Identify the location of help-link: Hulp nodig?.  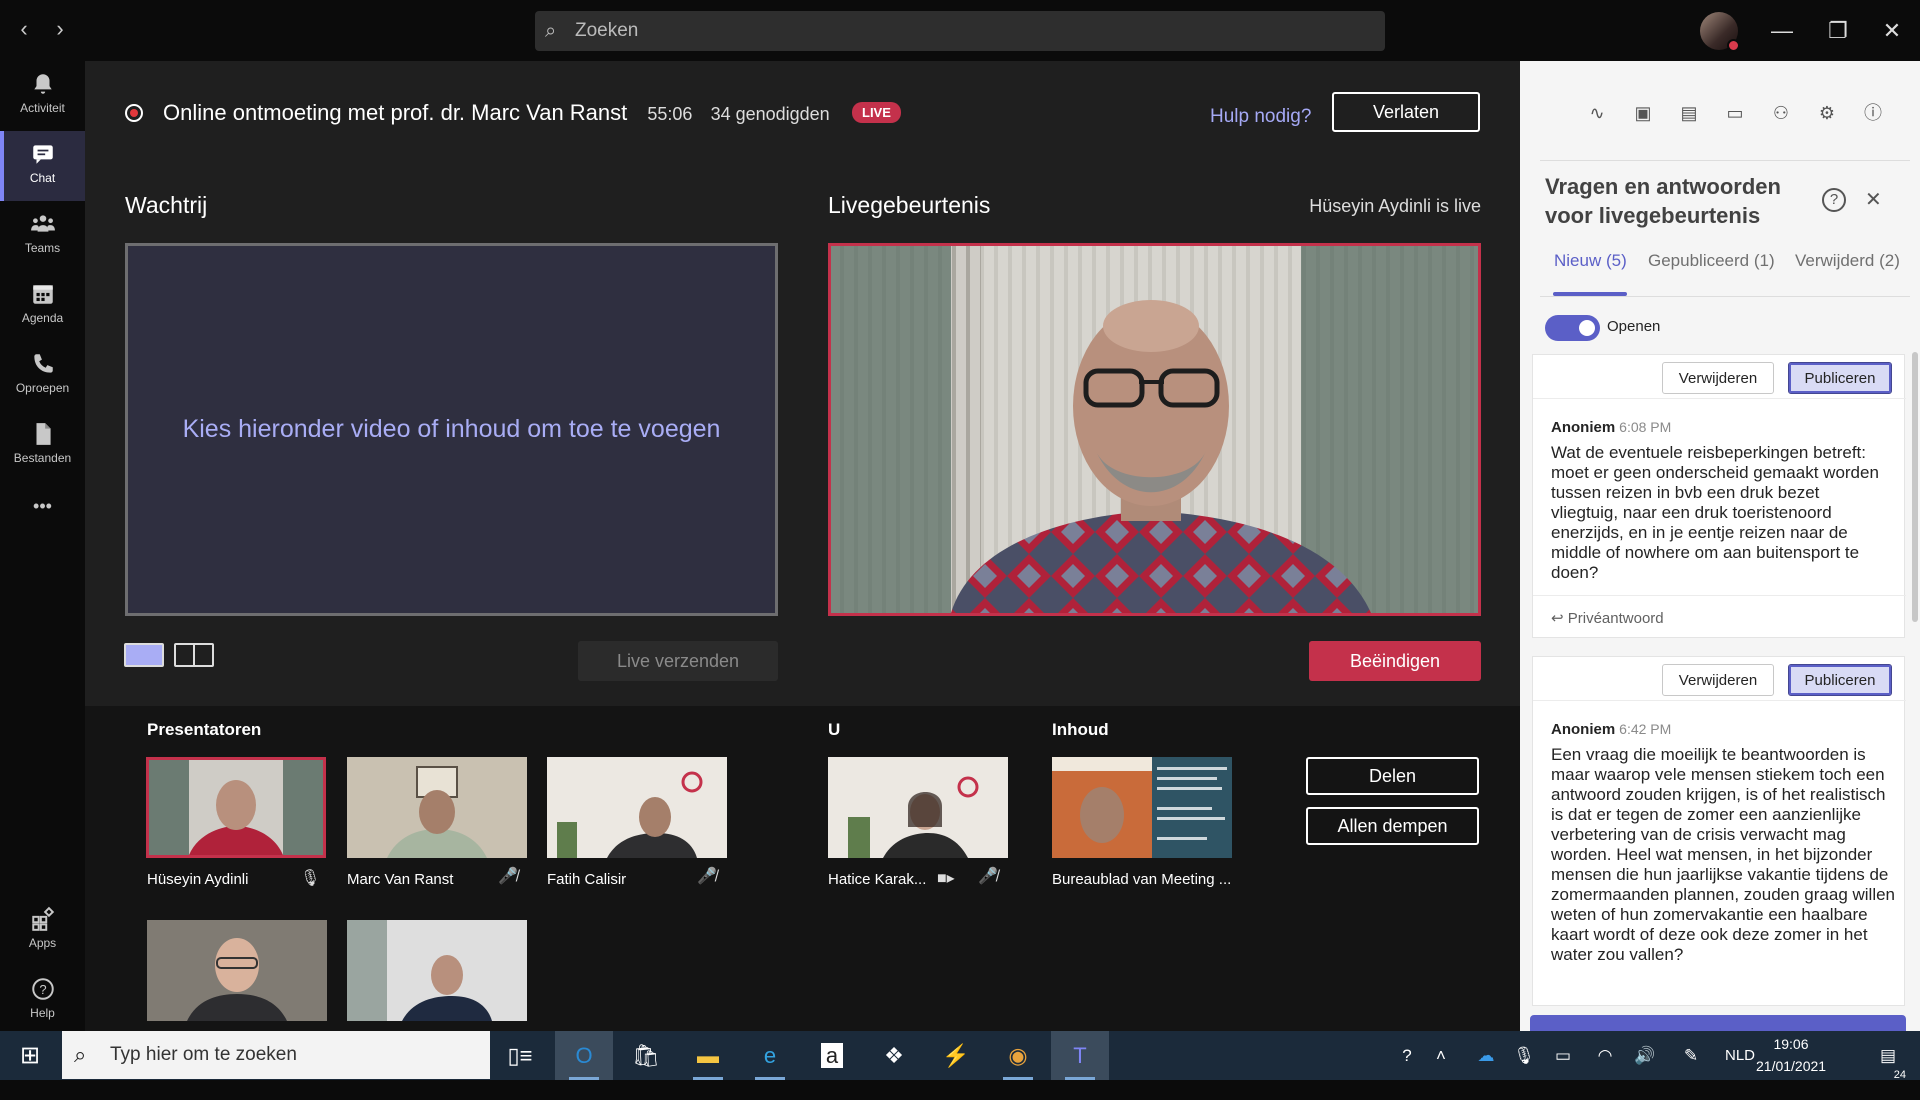
(1260, 117).